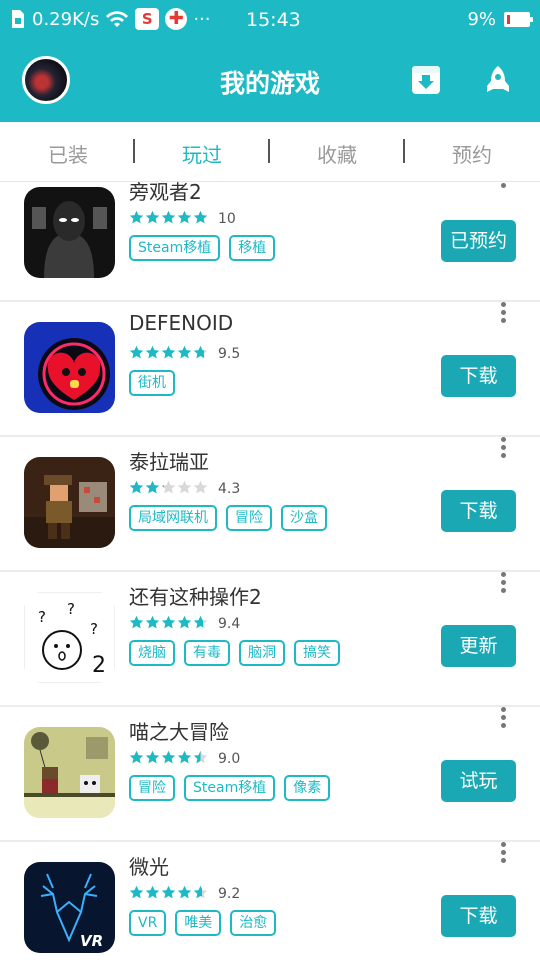 This screenshot has width=540, height=960. What do you see at coordinates (229, 354) in the screenshot?
I see `rating-score: 9.5` at bounding box center [229, 354].